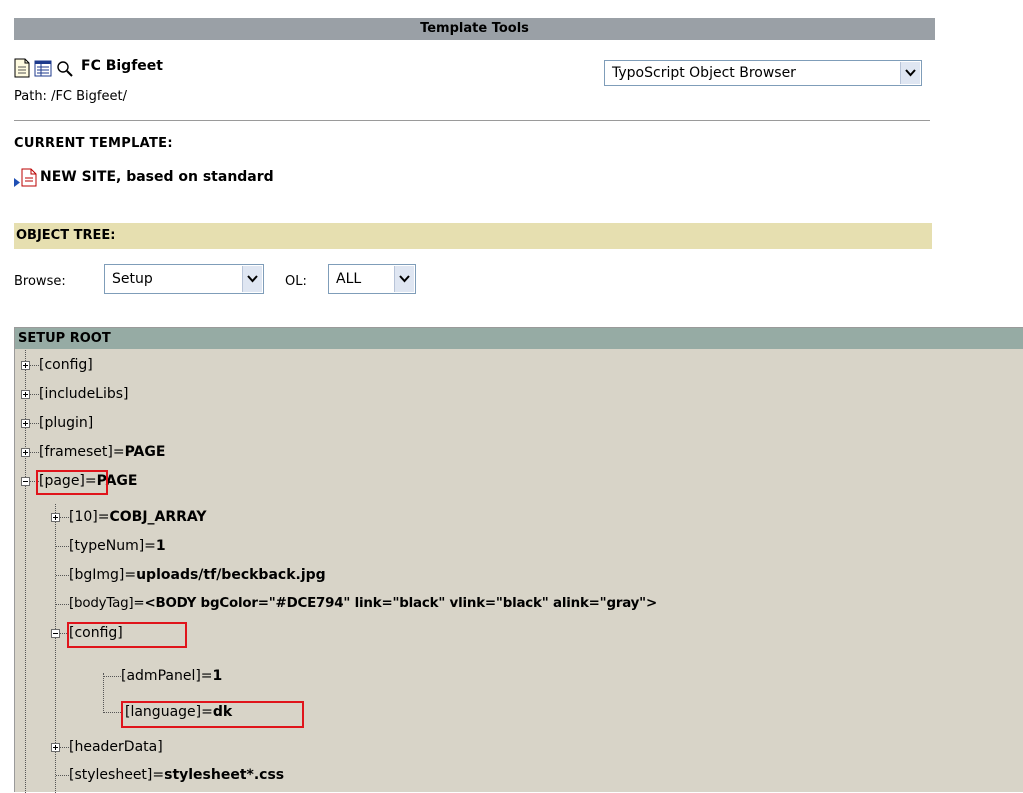 The height and width of the screenshot is (793, 1023). I want to click on tree-node-value: COBJ_ARRAY, so click(158, 517).